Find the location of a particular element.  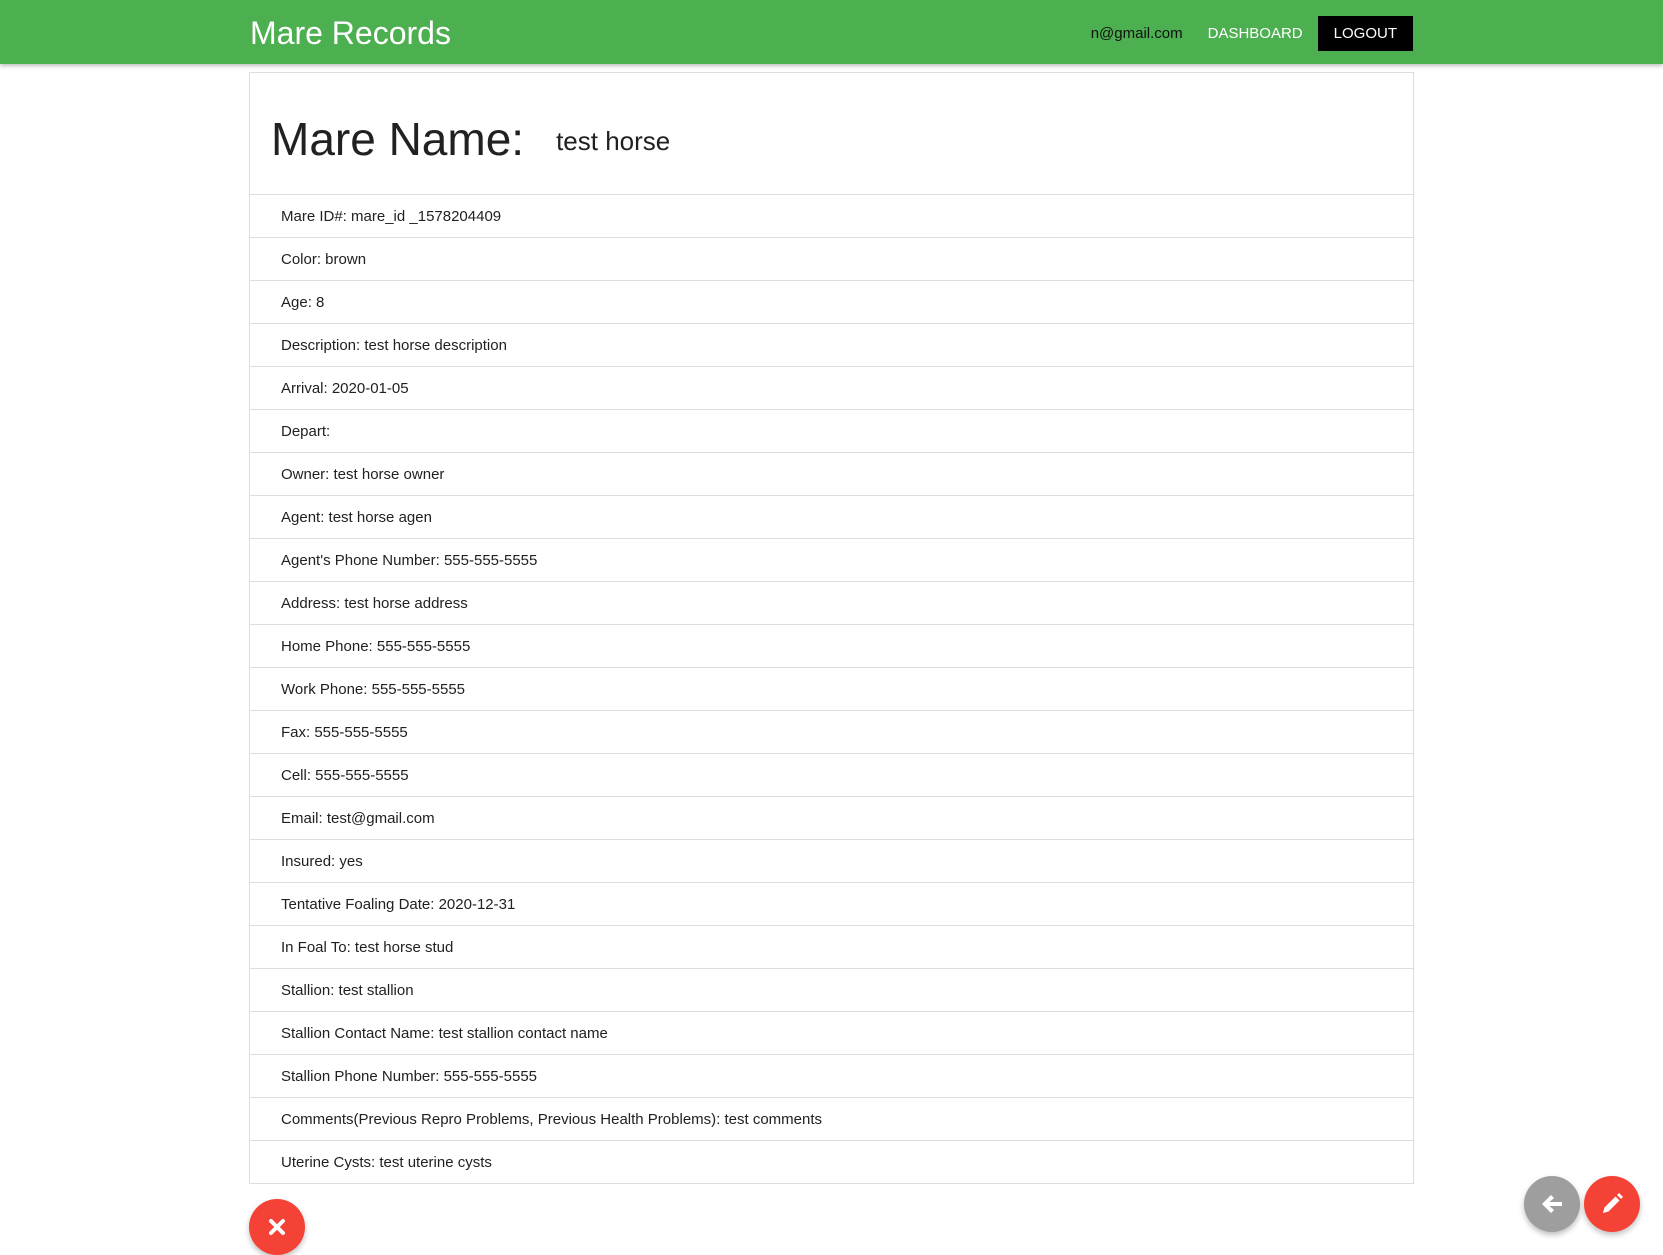

mare-field-row: Arrival: 2020-01-05 is located at coordinates (831, 388).